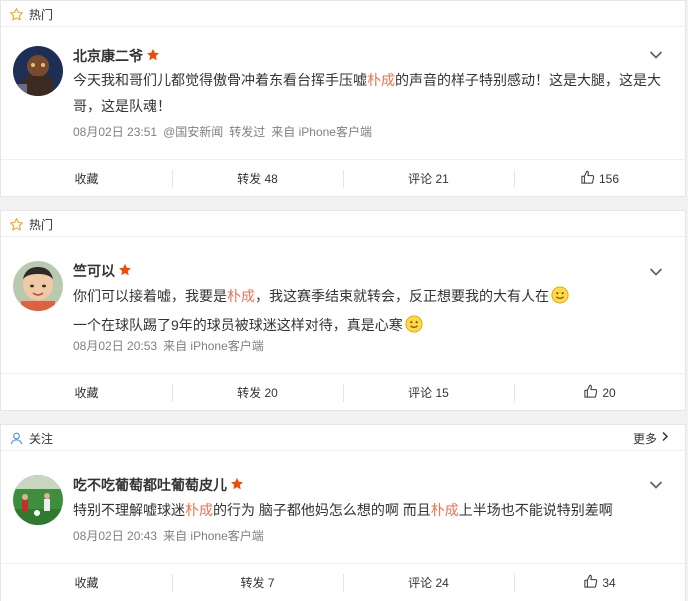 Image resolution: width=688 pixels, height=601 pixels. Describe the element at coordinates (402, 296) in the screenshot. I see `text-segment: ，我这赛季结束就转会，反正想要我的大有人在` at that location.